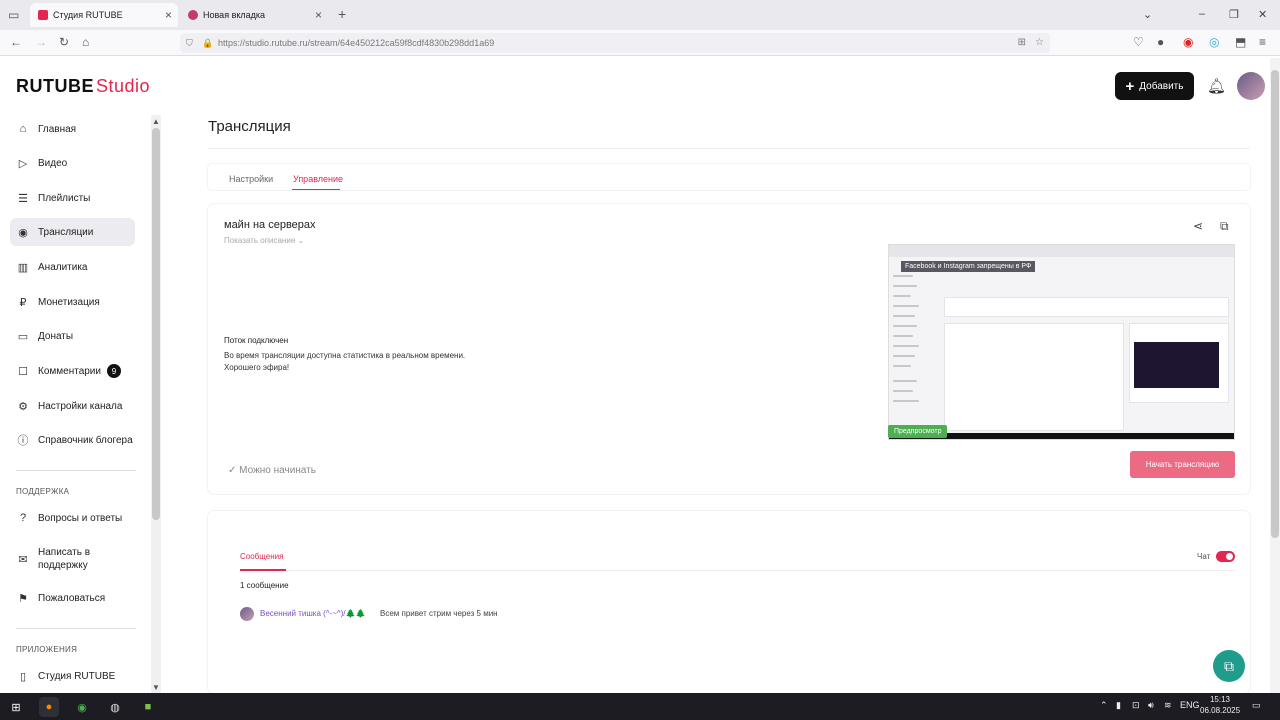 The image size is (1280, 720). Describe the element at coordinates (1234, 14) in the screenshot. I see `maximize-icon: ❐` at that location.